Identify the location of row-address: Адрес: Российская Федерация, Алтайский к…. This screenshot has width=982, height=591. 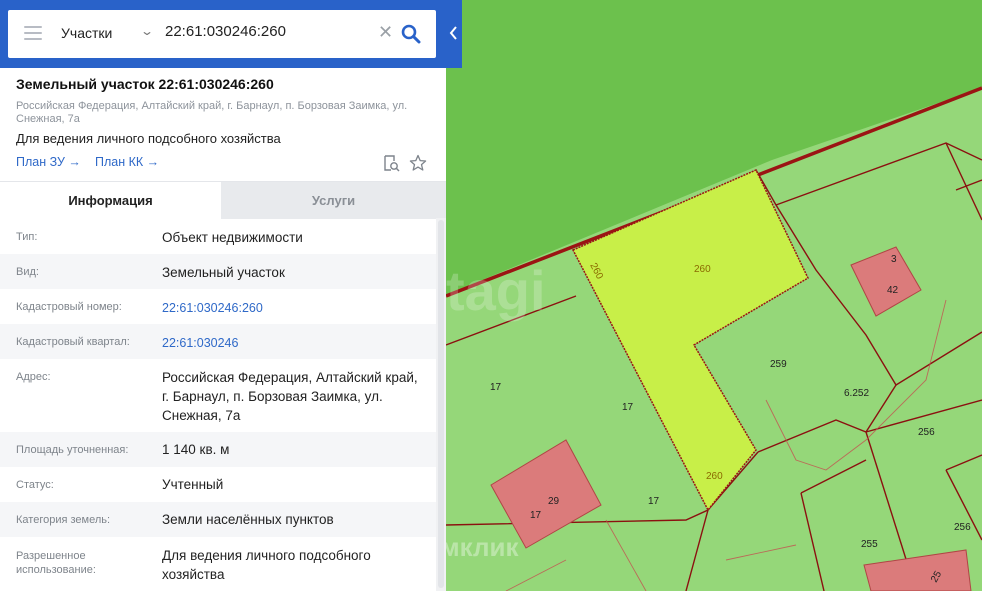
(218, 395).